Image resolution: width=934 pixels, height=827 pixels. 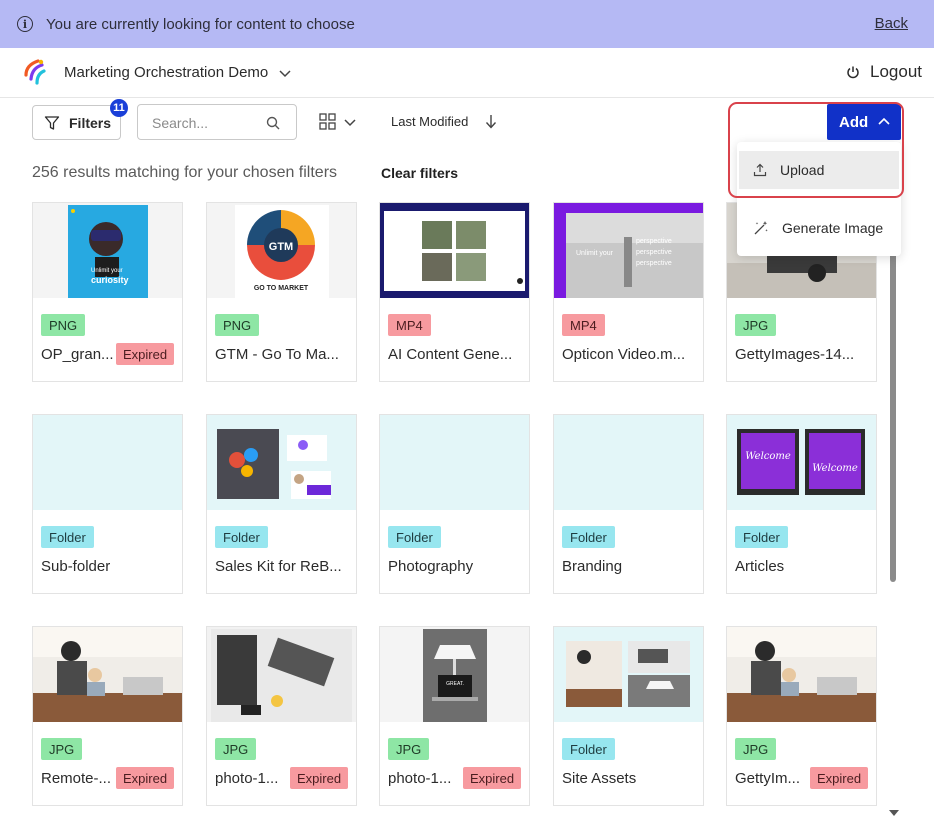 I want to click on asset-card: GREAT. JPG photo-1... Expired, so click(x=454, y=716).